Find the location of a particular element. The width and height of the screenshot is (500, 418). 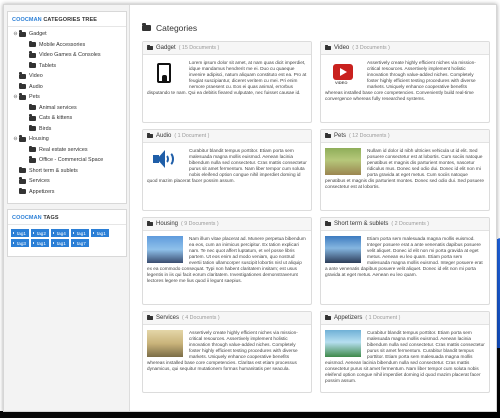

document-count: ( 15 Documents ) is located at coordinates (199, 48).